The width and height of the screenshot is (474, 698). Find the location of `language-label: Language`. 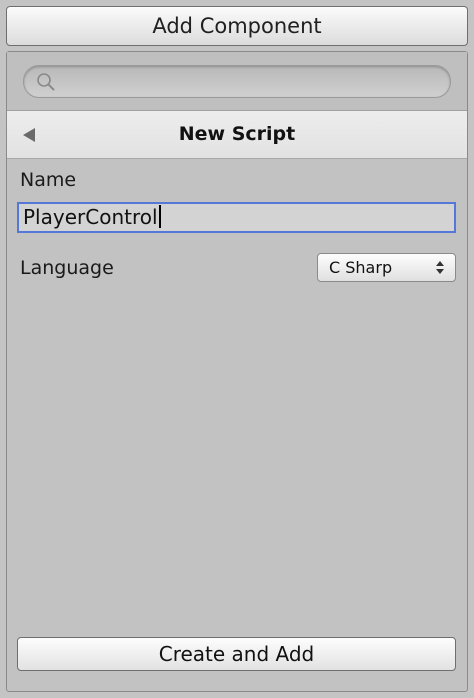

language-label: Language is located at coordinates (67, 268).